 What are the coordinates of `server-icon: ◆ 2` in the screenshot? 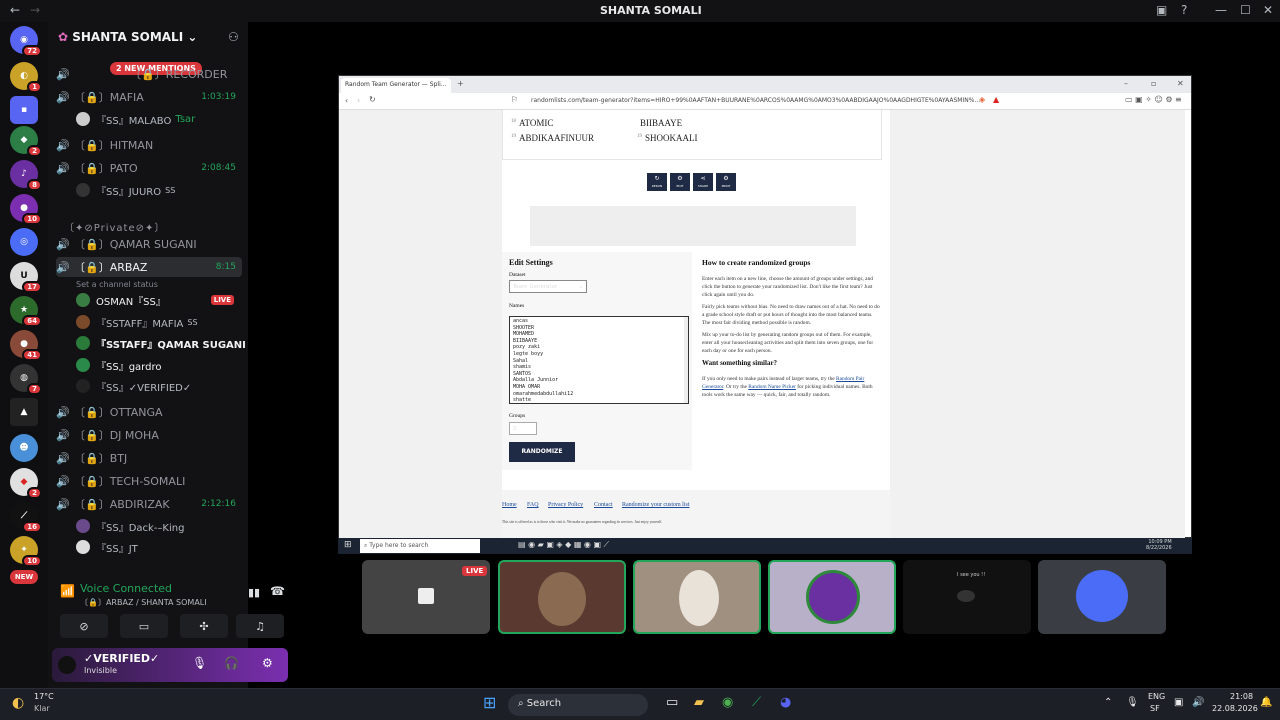 It's located at (26, 141).